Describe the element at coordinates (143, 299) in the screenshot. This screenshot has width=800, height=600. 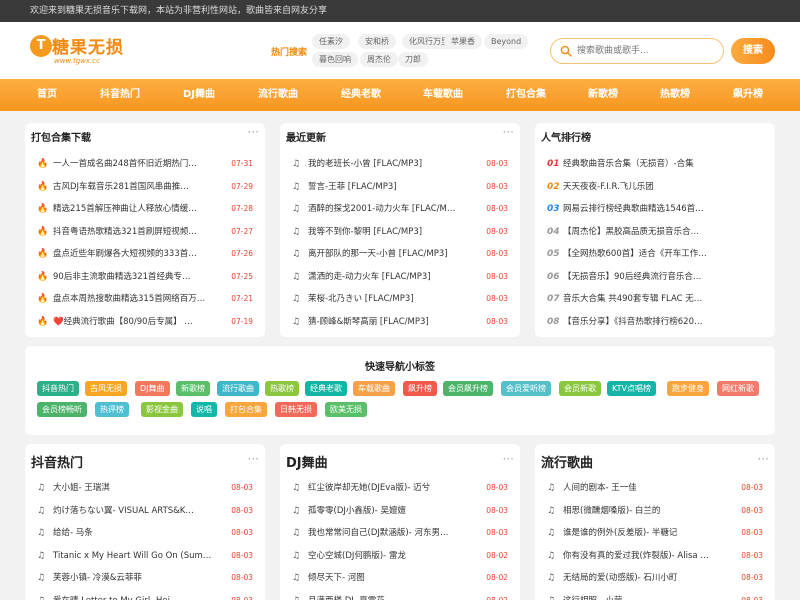
I see `list-item: 🔥 盘点本周热搜歌曲精选315首网络百万… 07-21` at that location.